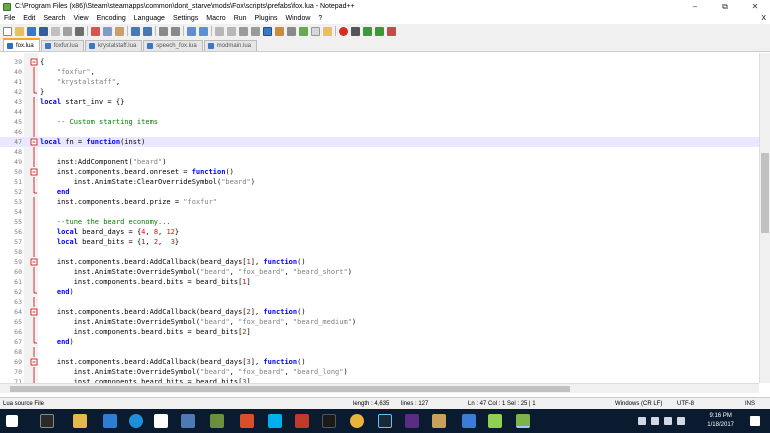  I want to click on line-number: 40, so click(11, 72).